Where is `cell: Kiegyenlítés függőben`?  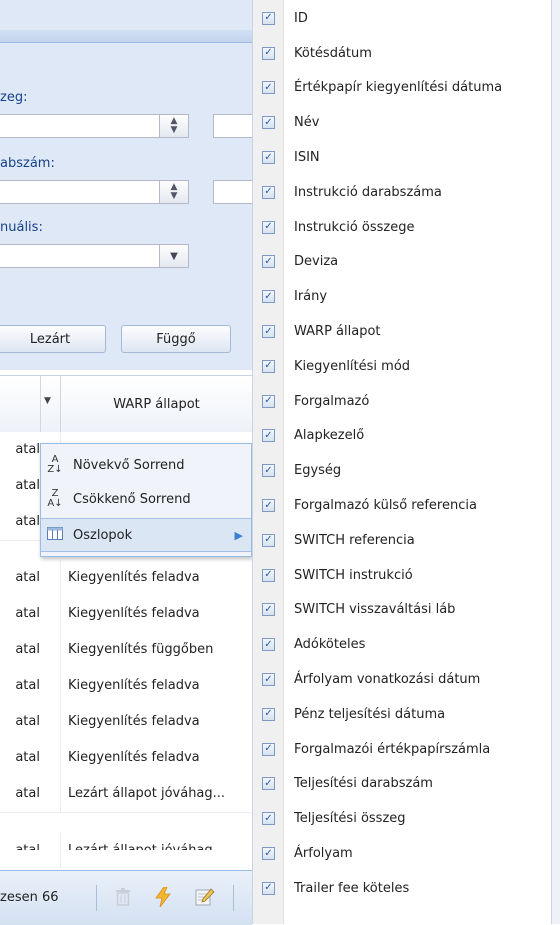 cell: Kiegyenlítés függőben is located at coordinates (141, 649).